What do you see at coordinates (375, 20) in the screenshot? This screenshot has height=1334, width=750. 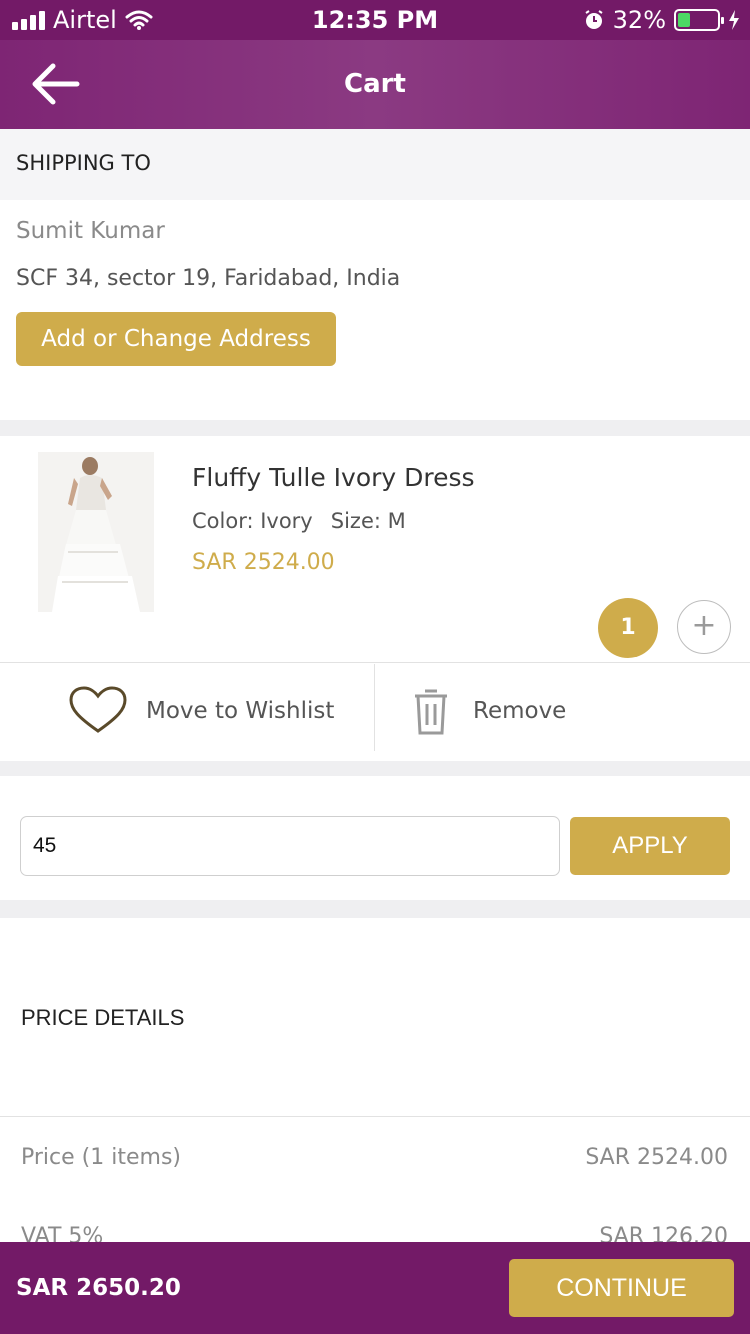 I see `status-bar: Airtel 12:35 PM 32%` at bounding box center [375, 20].